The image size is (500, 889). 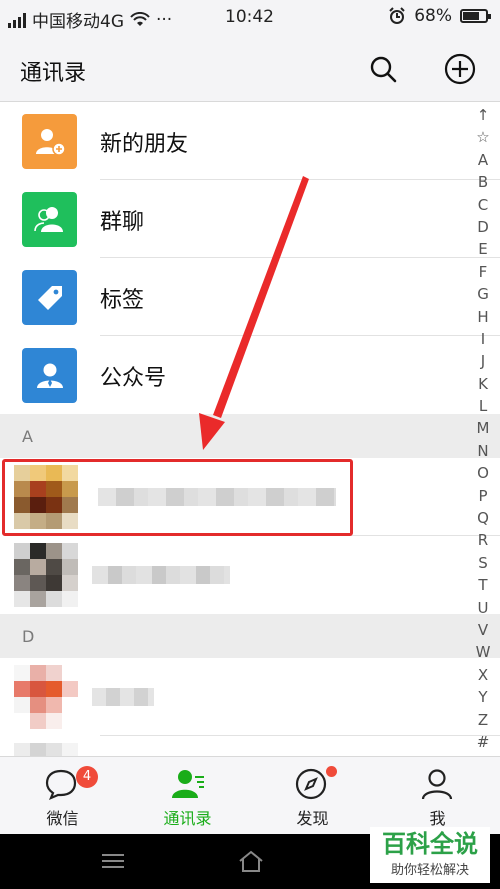 I want to click on watermark-title: 百科全说, so click(x=430, y=844).